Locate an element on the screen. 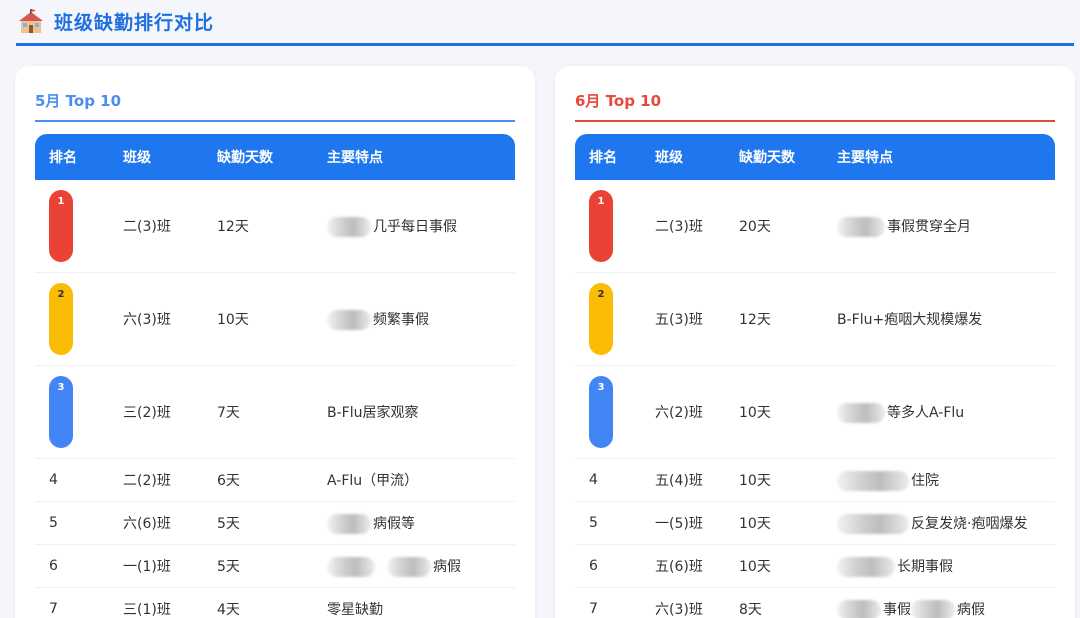 Image resolution: width=1080 pixels, height=618 pixels. class-cell: 二(2)班 is located at coordinates (156, 480).